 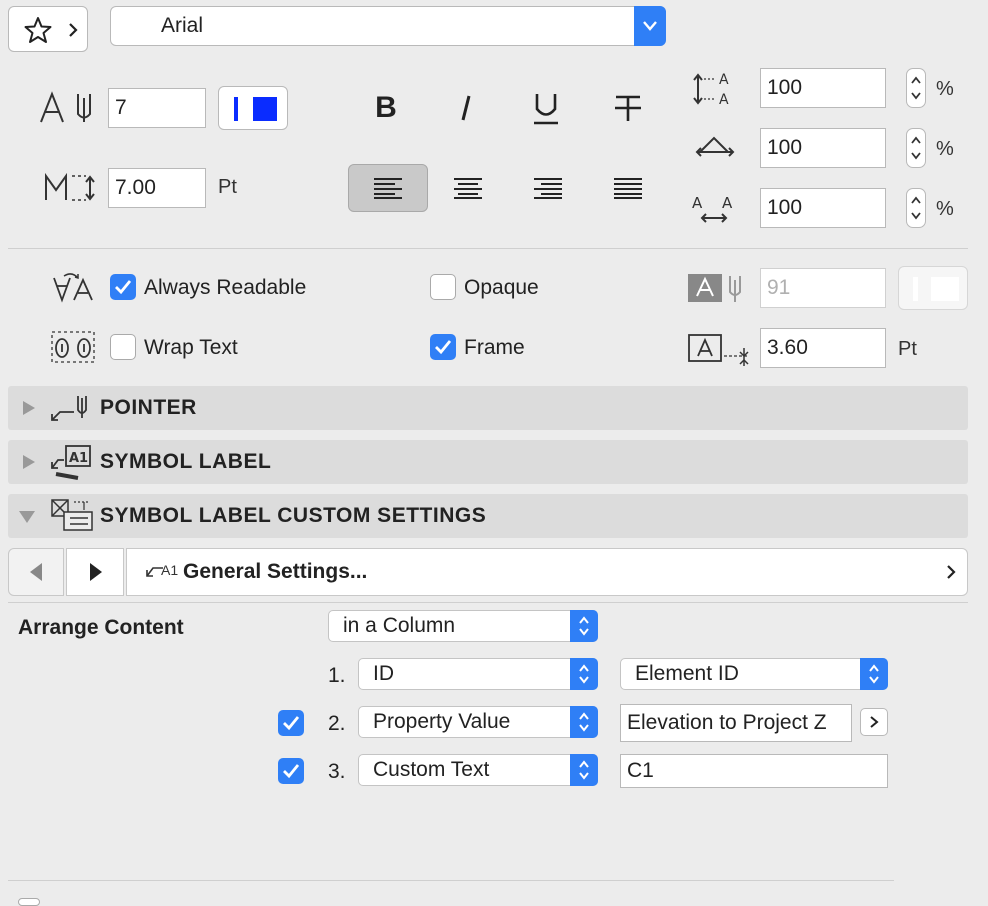 What do you see at coordinates (443, 287) in the screenshot?
I see `opaque-checkbox` at bounding box center [443, 287].